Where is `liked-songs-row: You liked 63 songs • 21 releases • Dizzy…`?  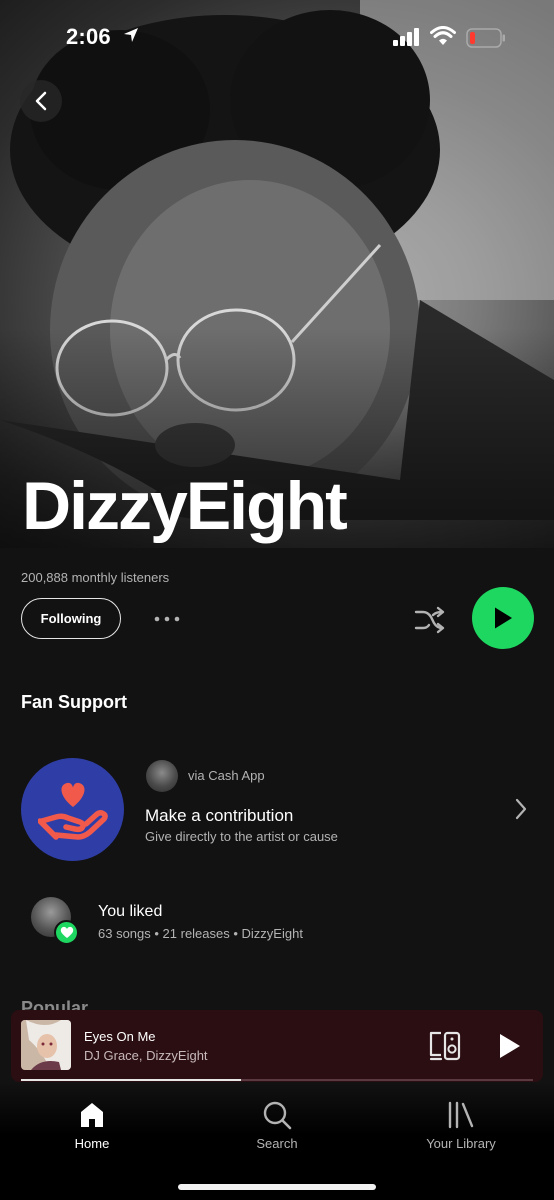
liked-songs-row: You liked 63 songs • 21 releases • Dizzy… is located at coordinates (277, 923).